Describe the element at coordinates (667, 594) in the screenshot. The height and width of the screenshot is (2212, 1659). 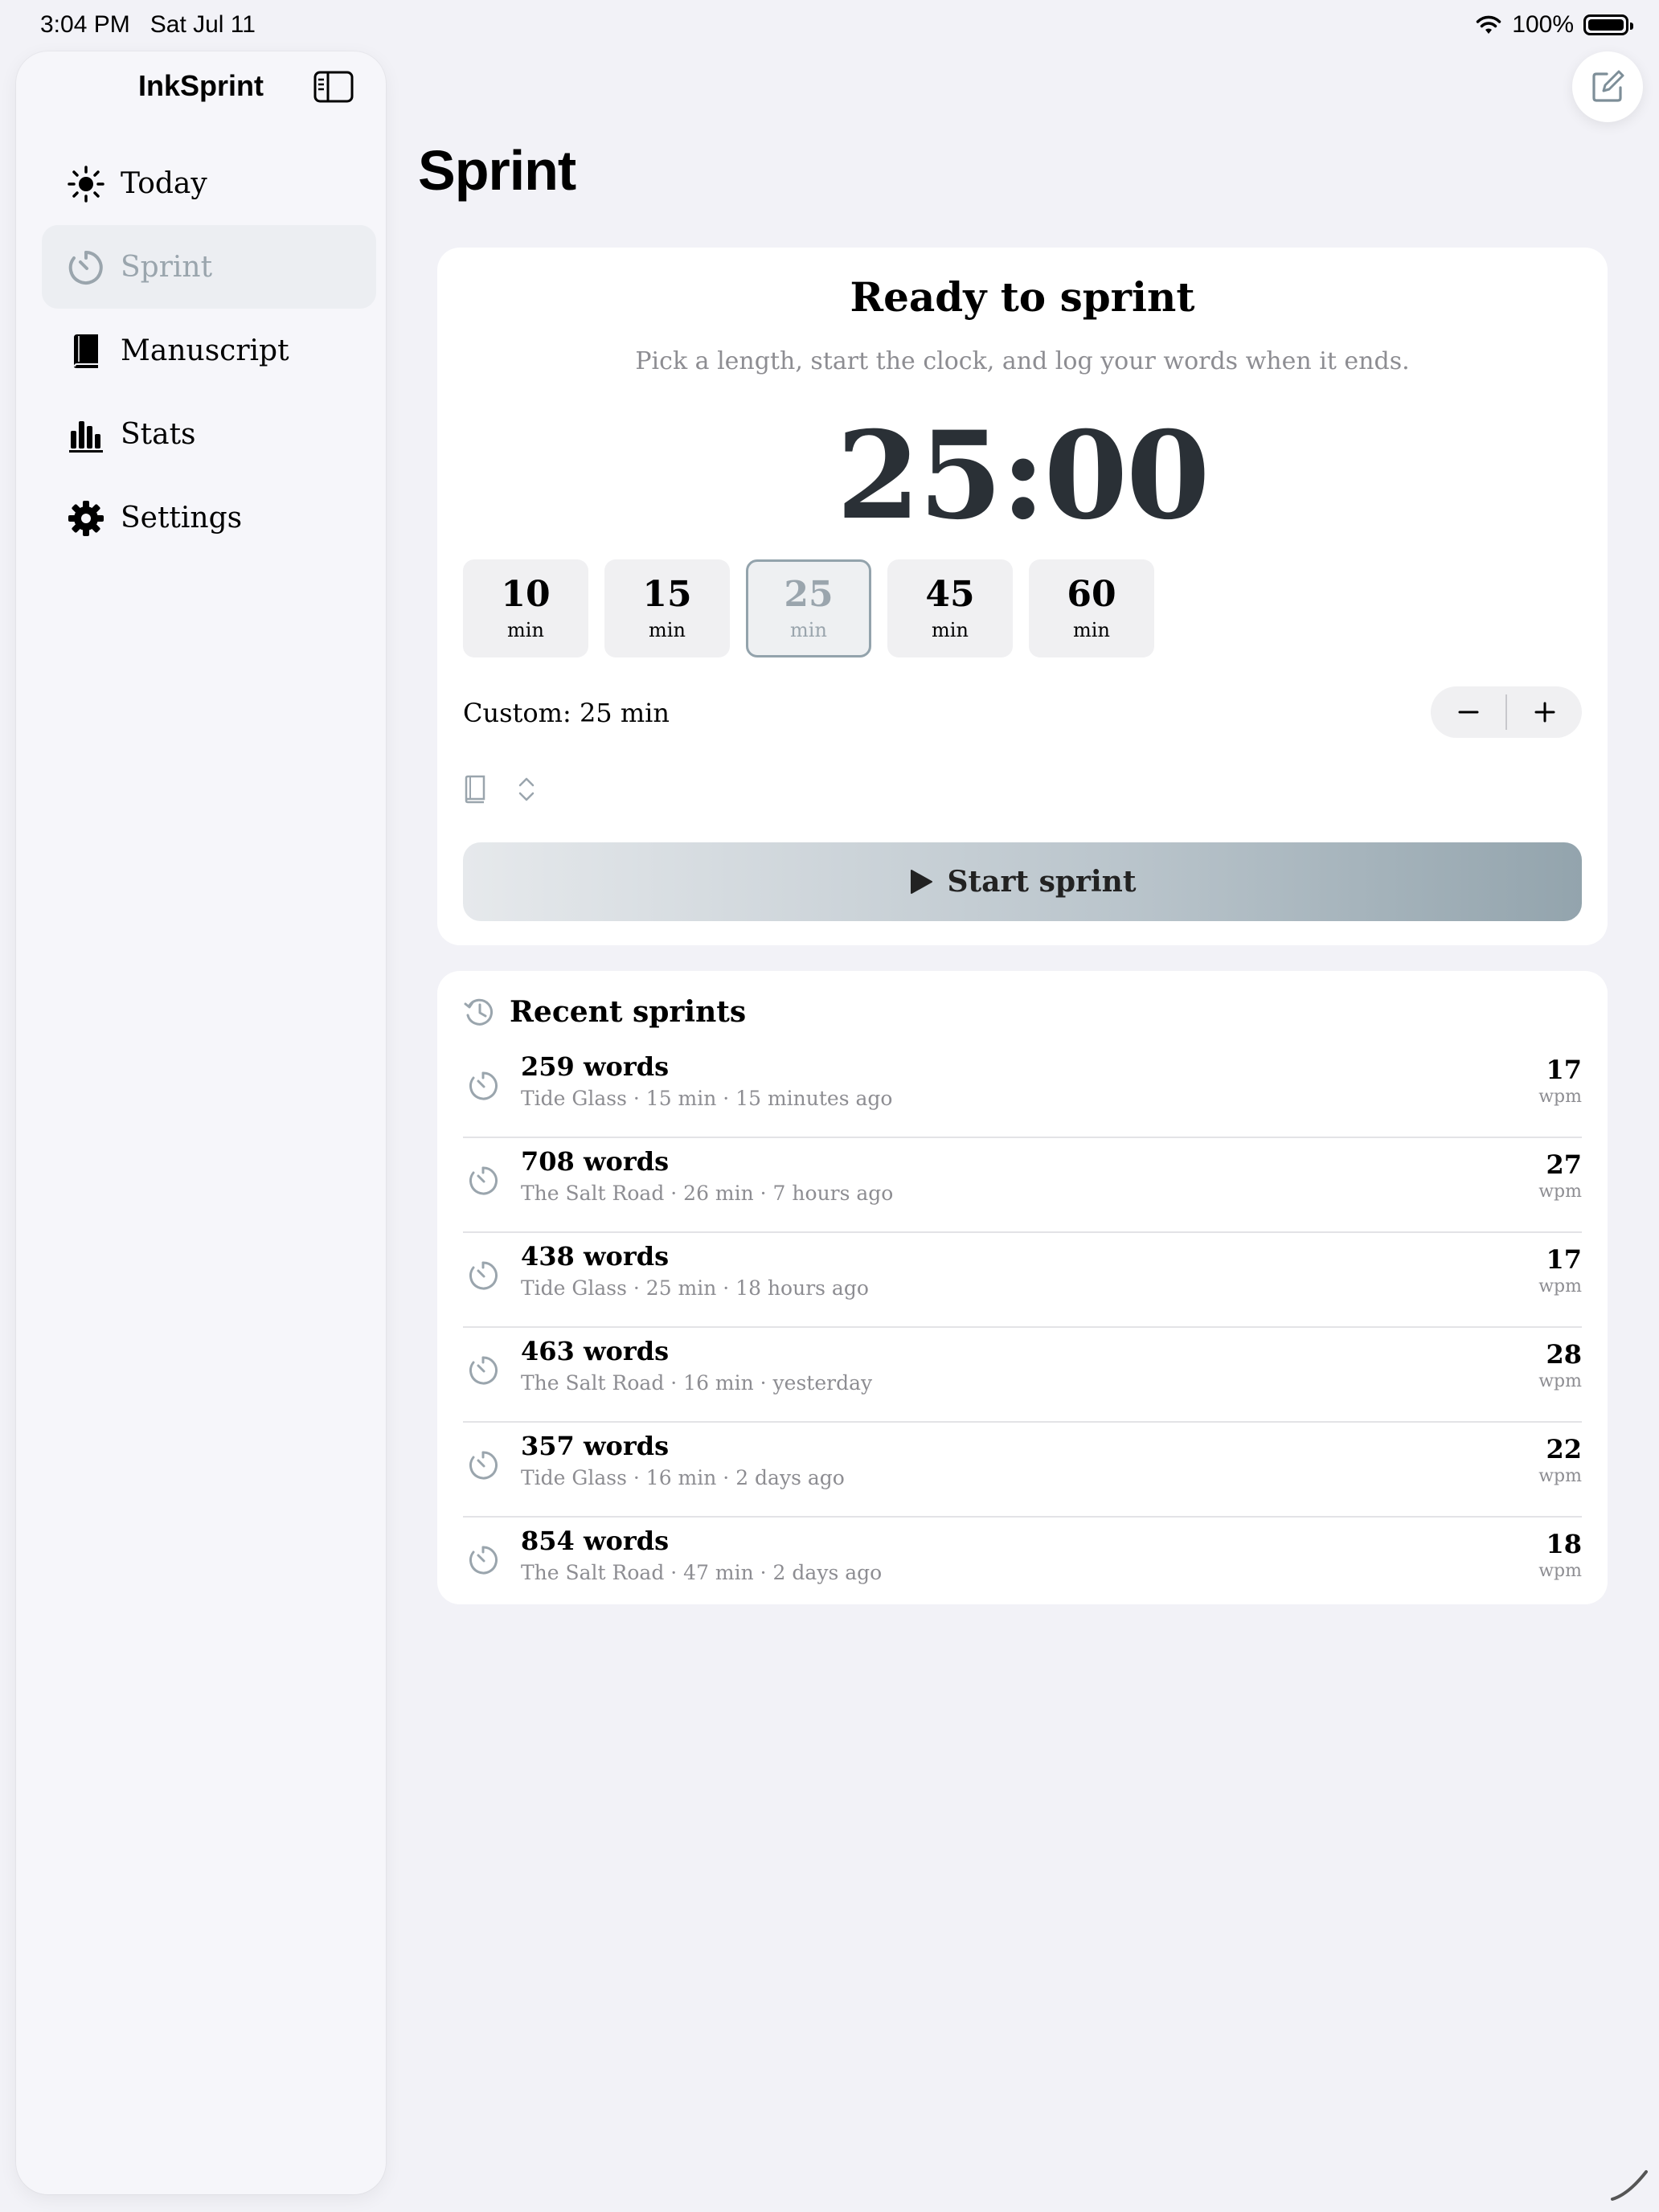
I see `preset-value: 15` at that location.